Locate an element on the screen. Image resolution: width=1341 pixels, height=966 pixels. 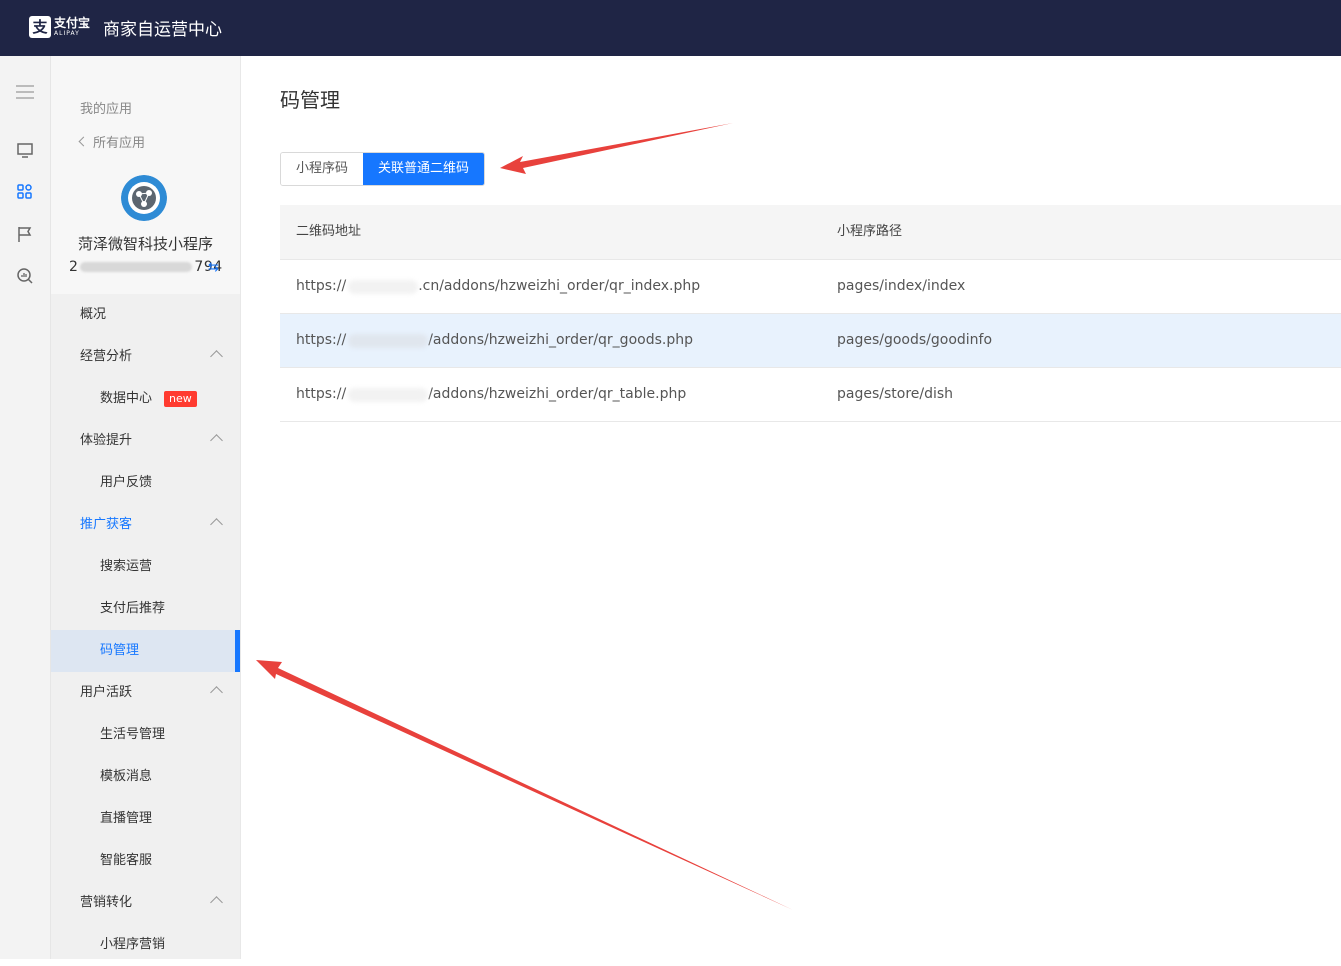
nav-label: 体验提升 is located at coordinates (106, 440).